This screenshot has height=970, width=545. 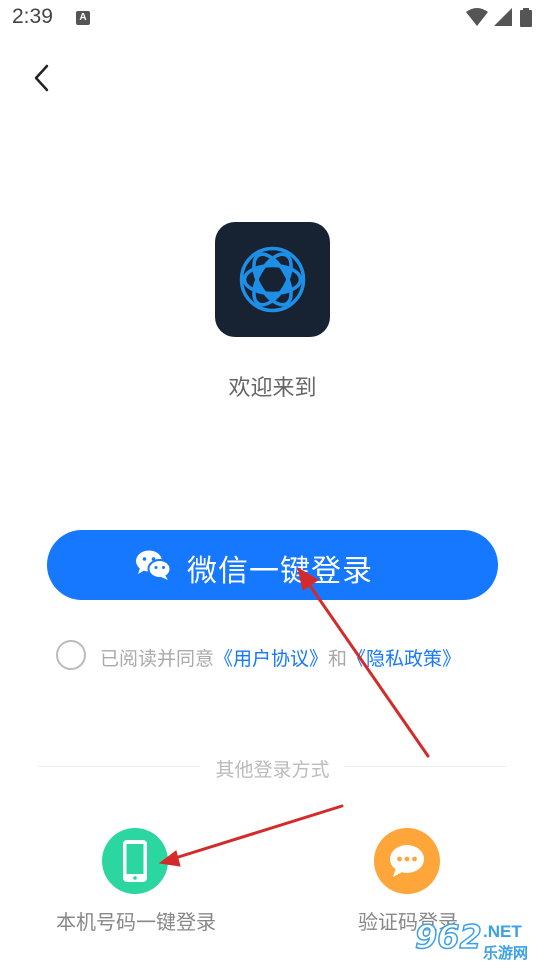 I want to click on other-login-title: 其他登录方式, so click(x=272, y=770).